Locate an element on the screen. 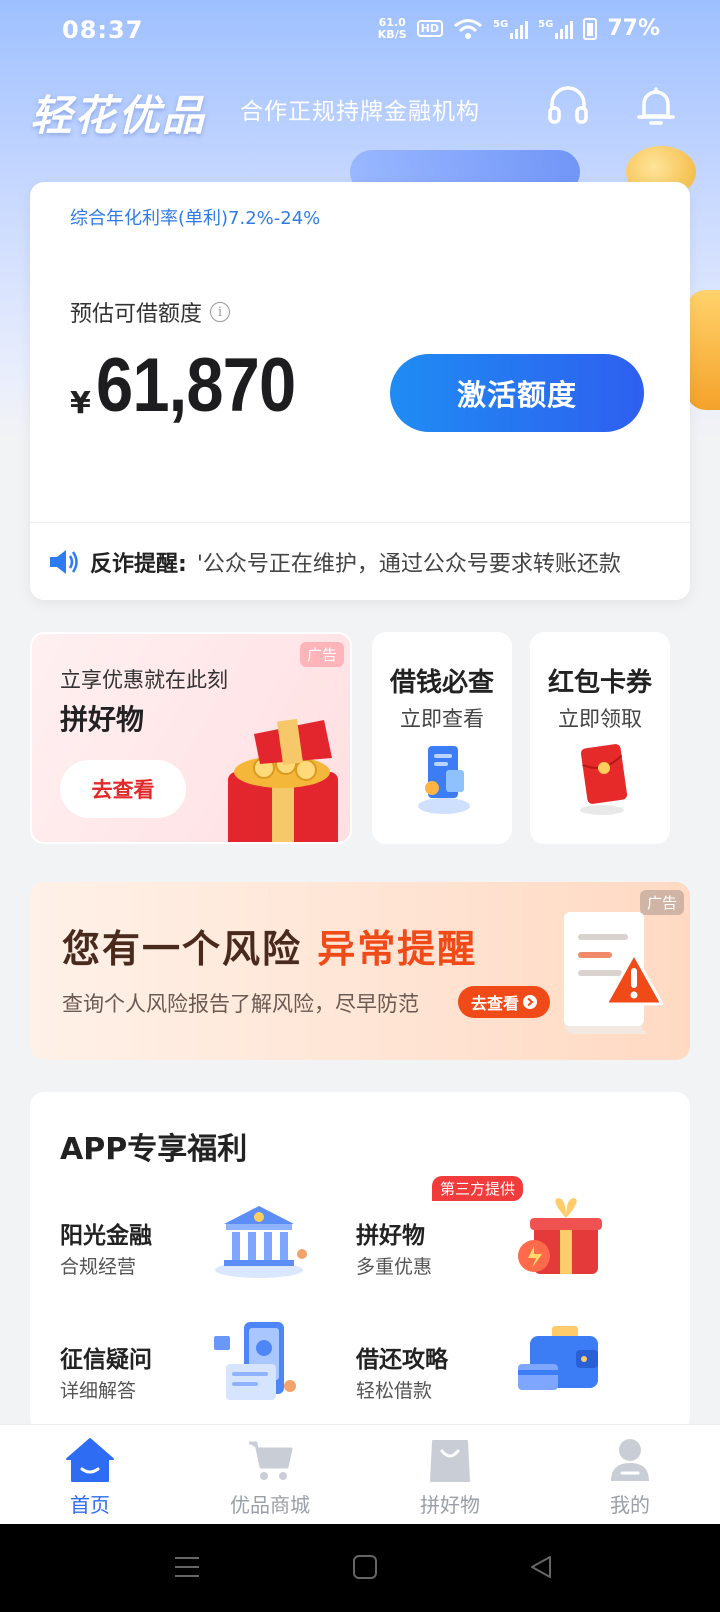  shopping-bag-icon is located at coordinates (450, 1461).